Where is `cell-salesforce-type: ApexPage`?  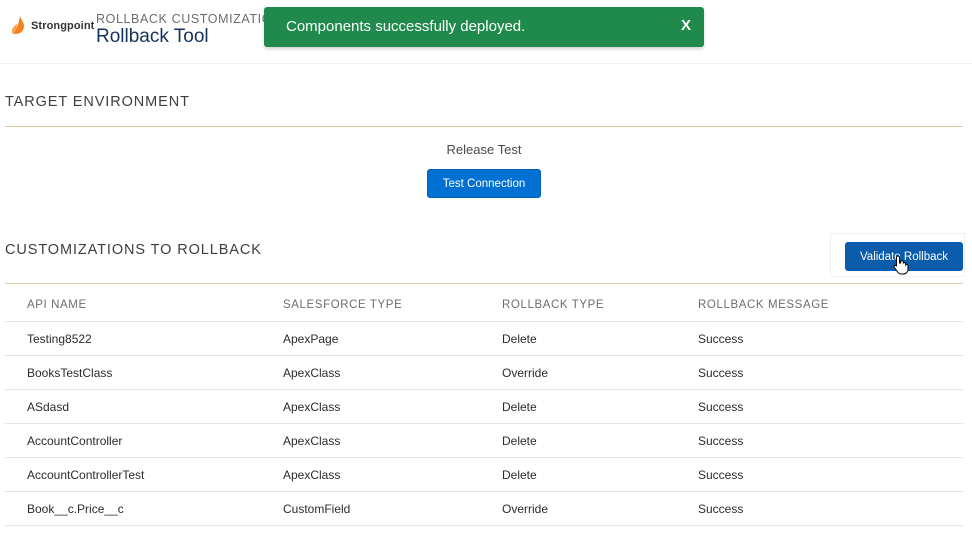
cell-salesforce-type: ApexPage is located at coordinates (311, 339).